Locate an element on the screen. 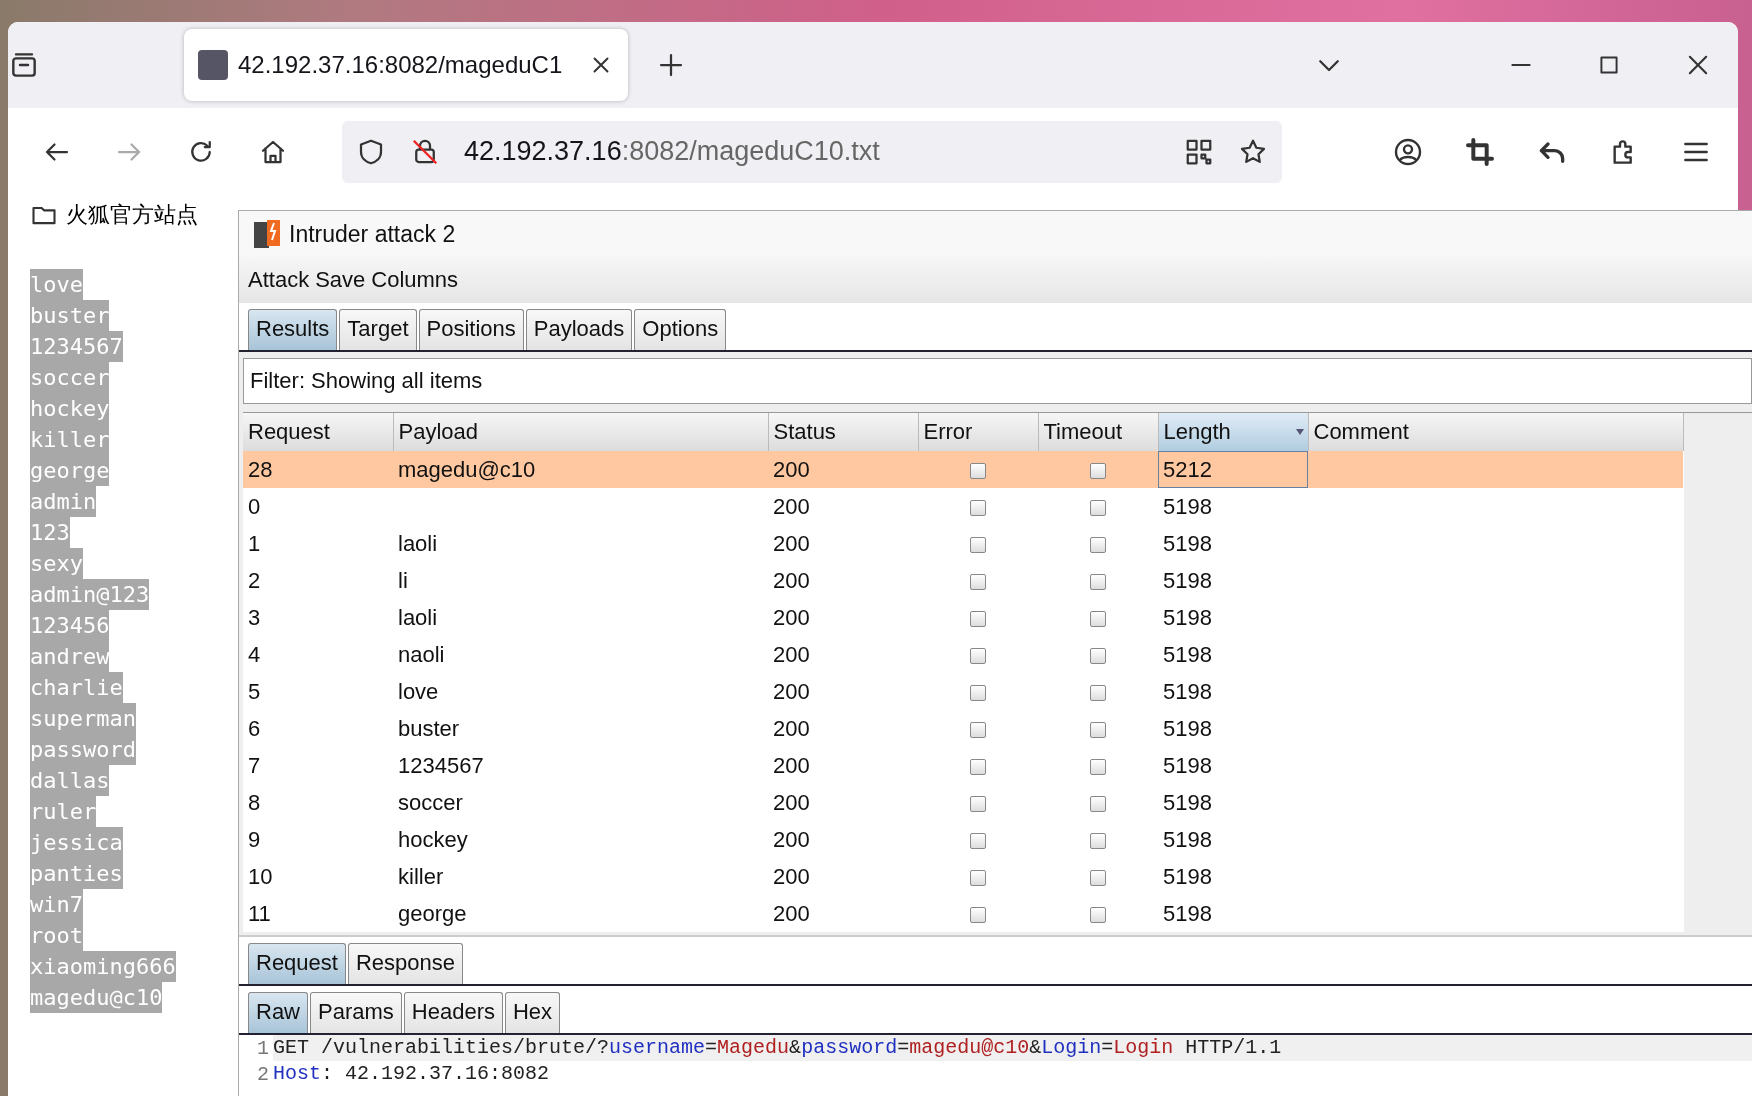  result-row: 10 killer 200 5198 is located at coordinates (963, 876).